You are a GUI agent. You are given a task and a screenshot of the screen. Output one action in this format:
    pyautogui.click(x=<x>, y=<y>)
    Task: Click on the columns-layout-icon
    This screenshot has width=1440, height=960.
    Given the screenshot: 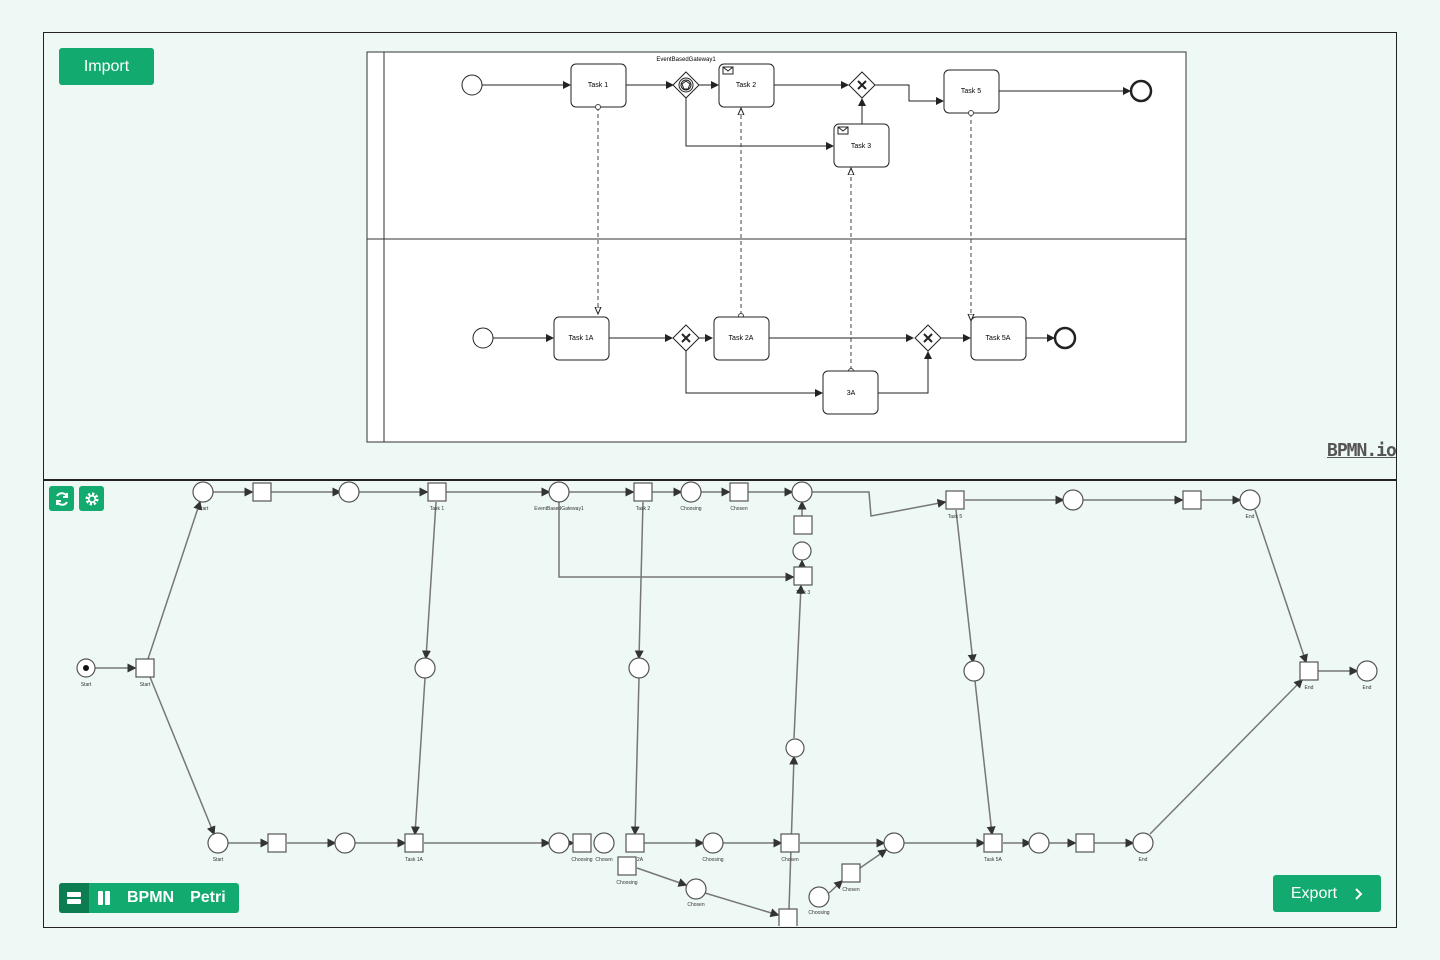 What is the action you would take?
    pyautogui.click(x=104, y=898)
    